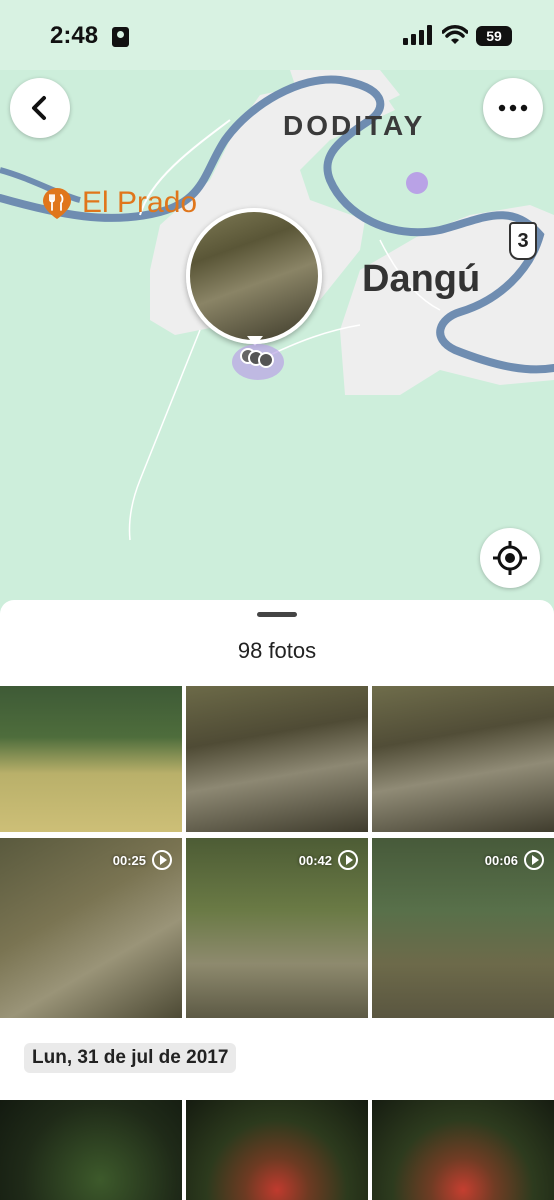 The width and height of the screenshot is (554, 1200). I want to click on video-duration: 00:06, so click(514, 860).